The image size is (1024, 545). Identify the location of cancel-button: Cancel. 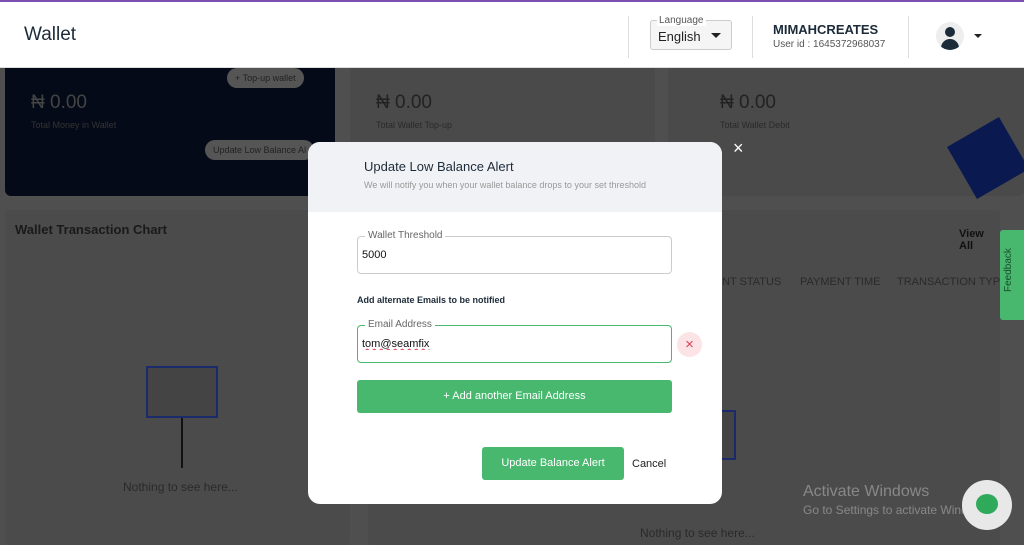
(649, 464).